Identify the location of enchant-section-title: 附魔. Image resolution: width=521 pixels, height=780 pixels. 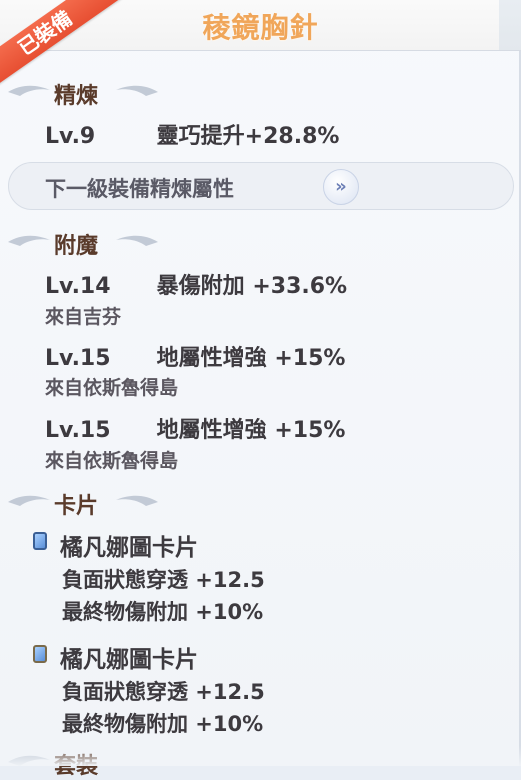
(260, 241).